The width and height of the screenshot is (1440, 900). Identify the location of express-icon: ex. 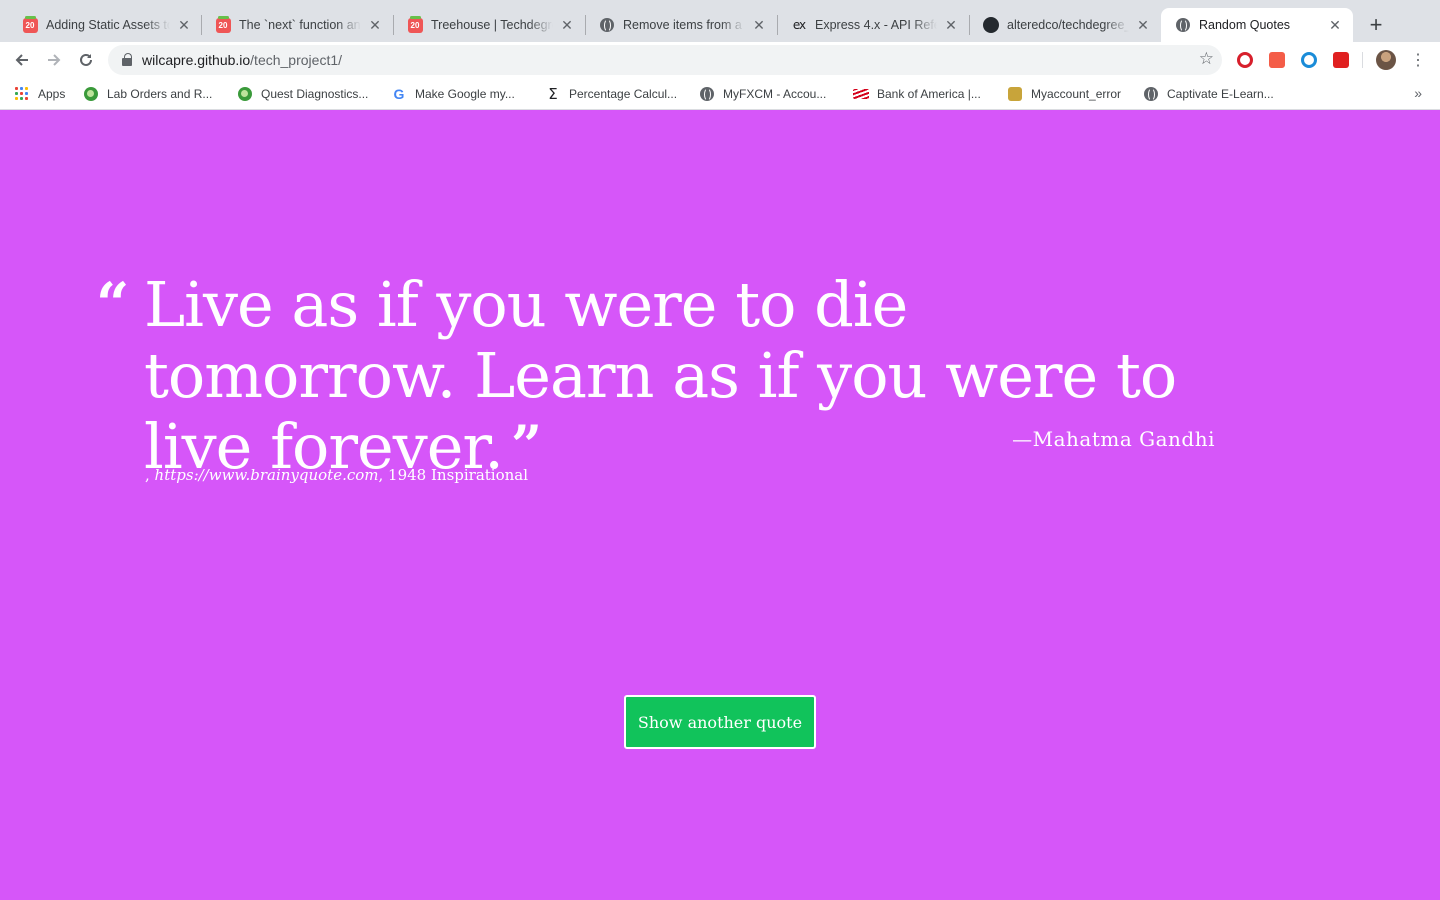
(799, 25).